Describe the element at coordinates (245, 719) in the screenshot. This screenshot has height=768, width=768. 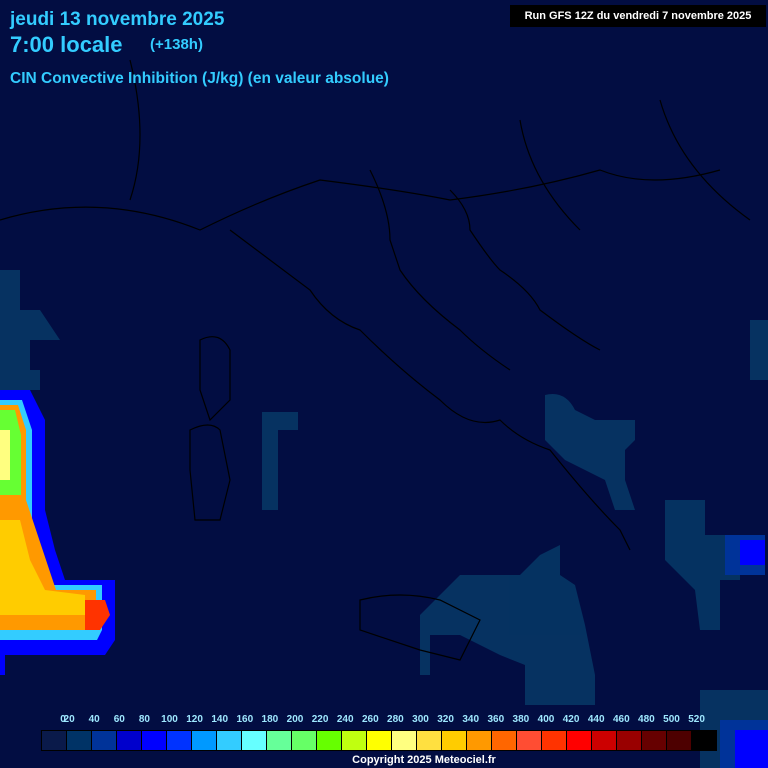
I see `legend-label: 160` at that location.